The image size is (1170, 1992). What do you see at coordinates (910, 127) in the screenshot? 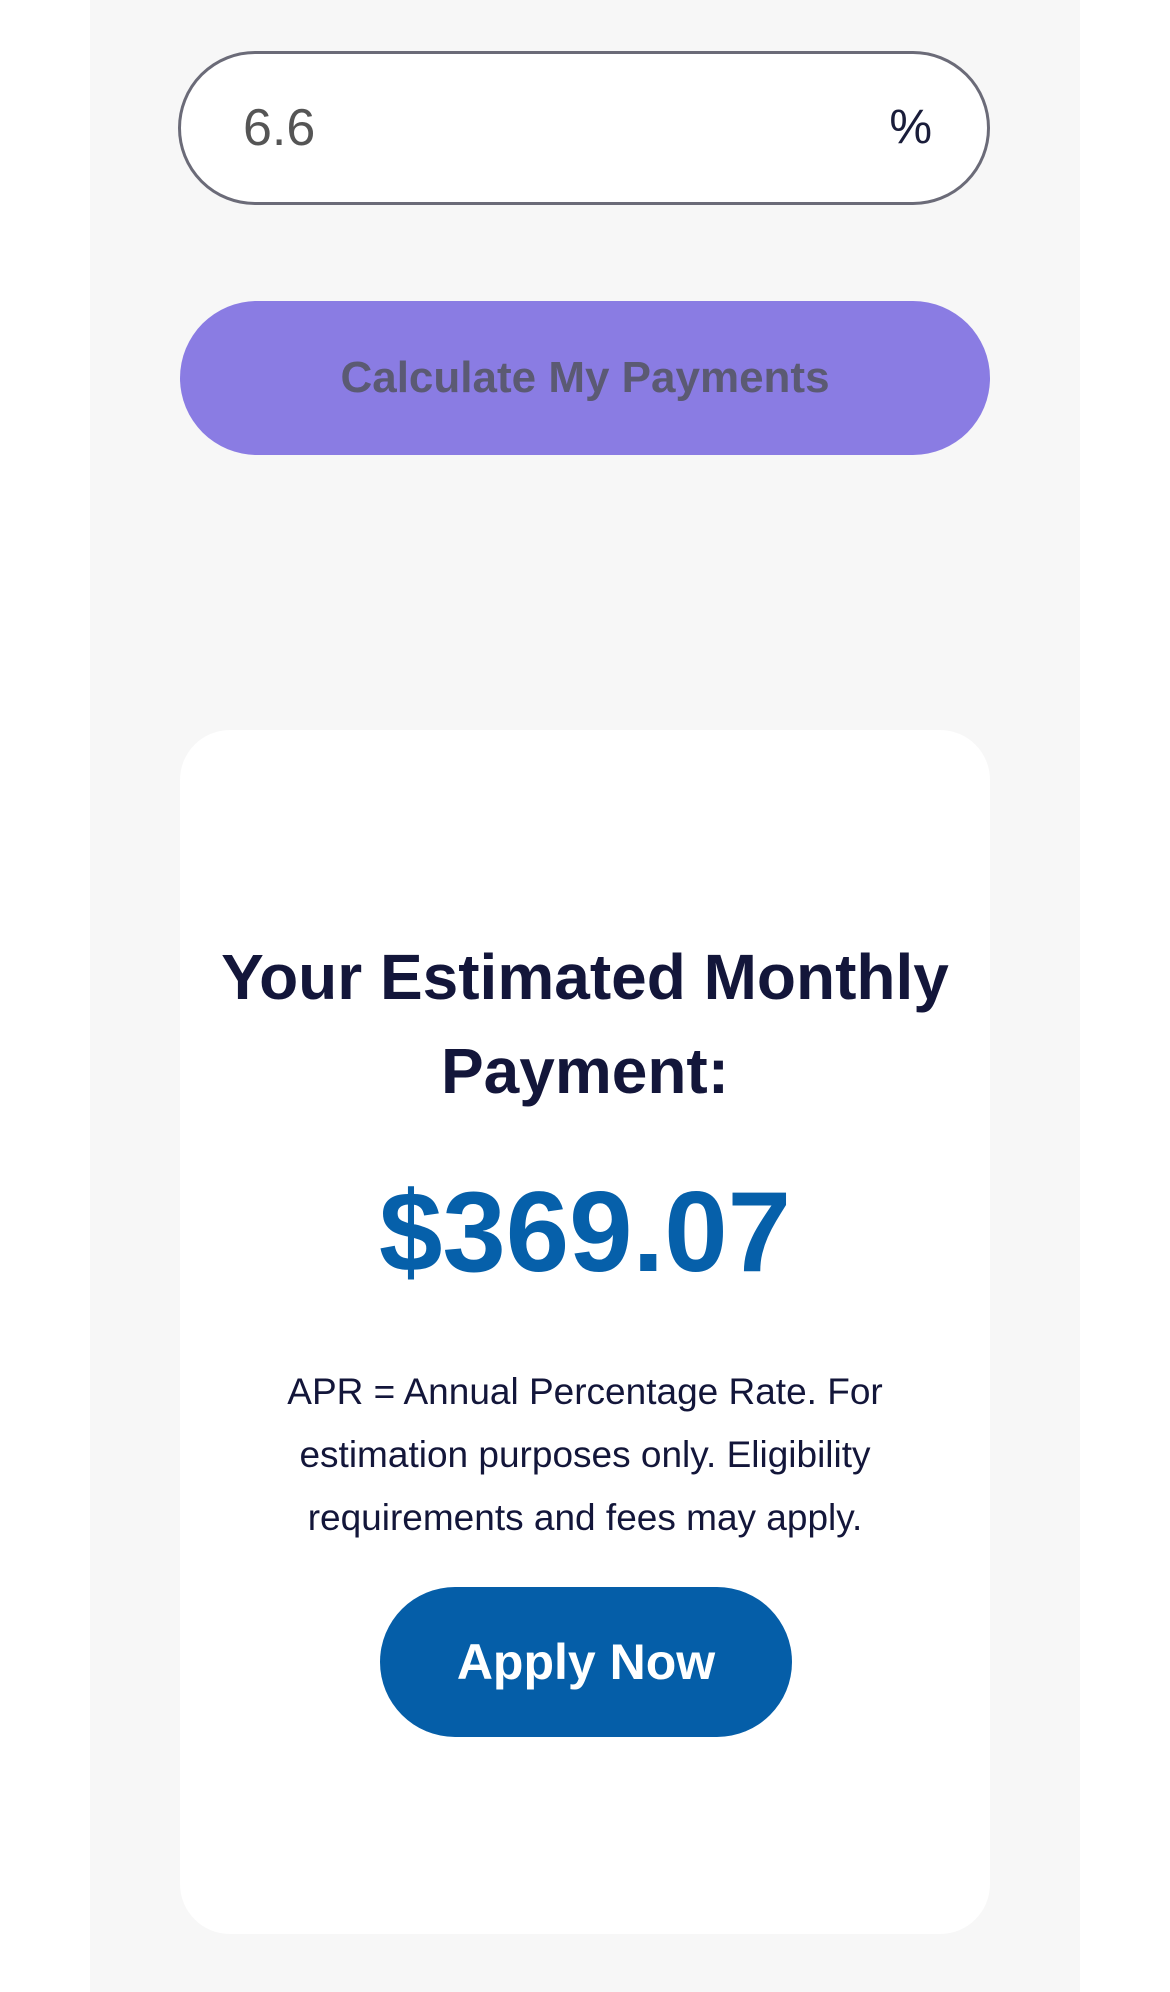
I see `percent-unit-label: %` at bounding box center [910, 127].